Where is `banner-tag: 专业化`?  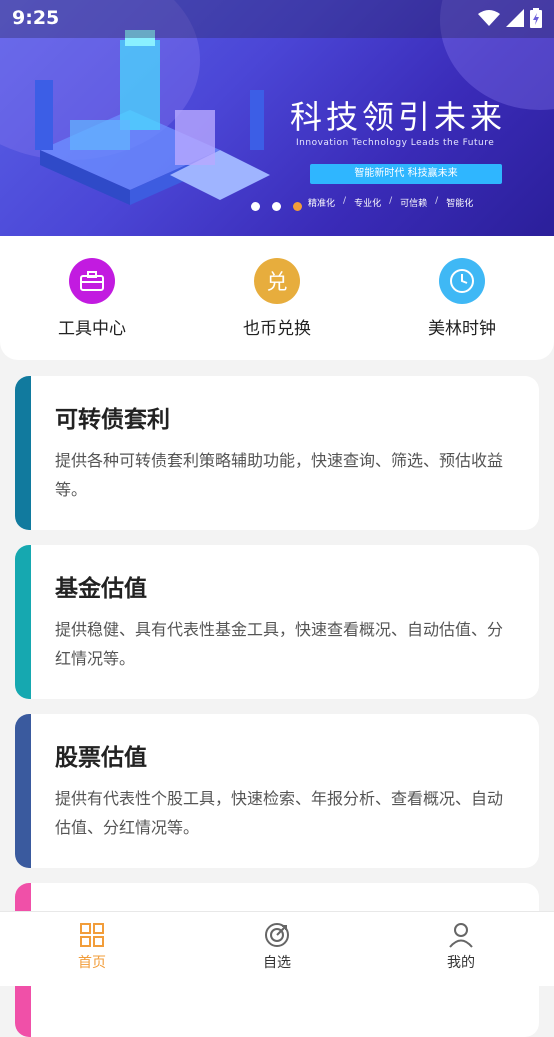 banner-tag: 专业化 is located at coordinates (368, 204).